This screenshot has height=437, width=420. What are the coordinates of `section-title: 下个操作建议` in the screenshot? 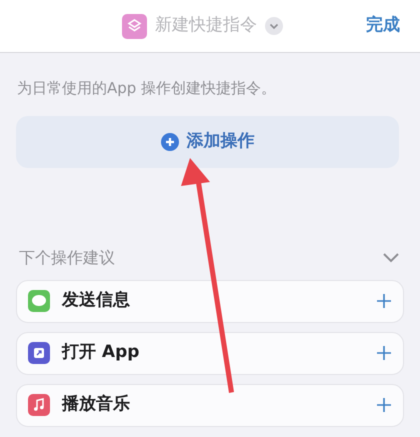 It's located at (67, 257).